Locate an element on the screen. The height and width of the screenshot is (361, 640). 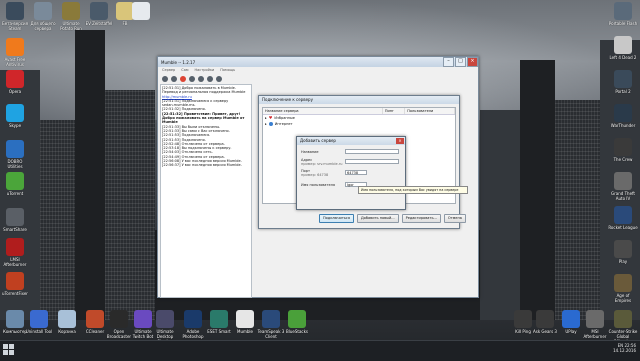
mumble-toolbar is located at coordinates (318, 78).